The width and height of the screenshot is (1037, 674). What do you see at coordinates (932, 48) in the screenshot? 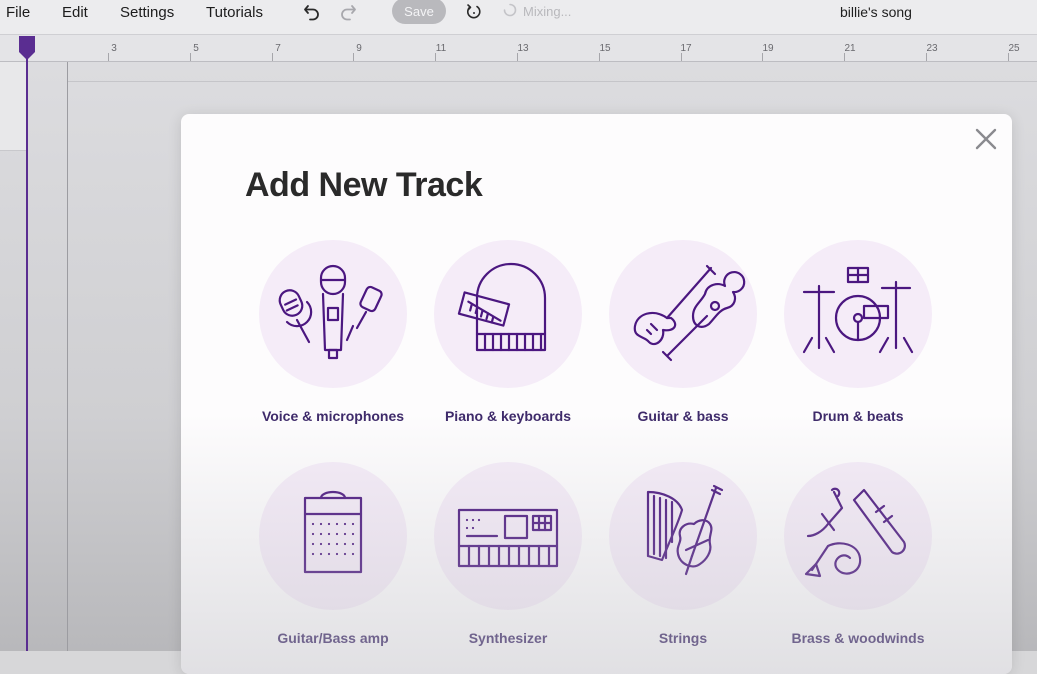
I see `ruler-label: 23` at bounding box center [932, 48].